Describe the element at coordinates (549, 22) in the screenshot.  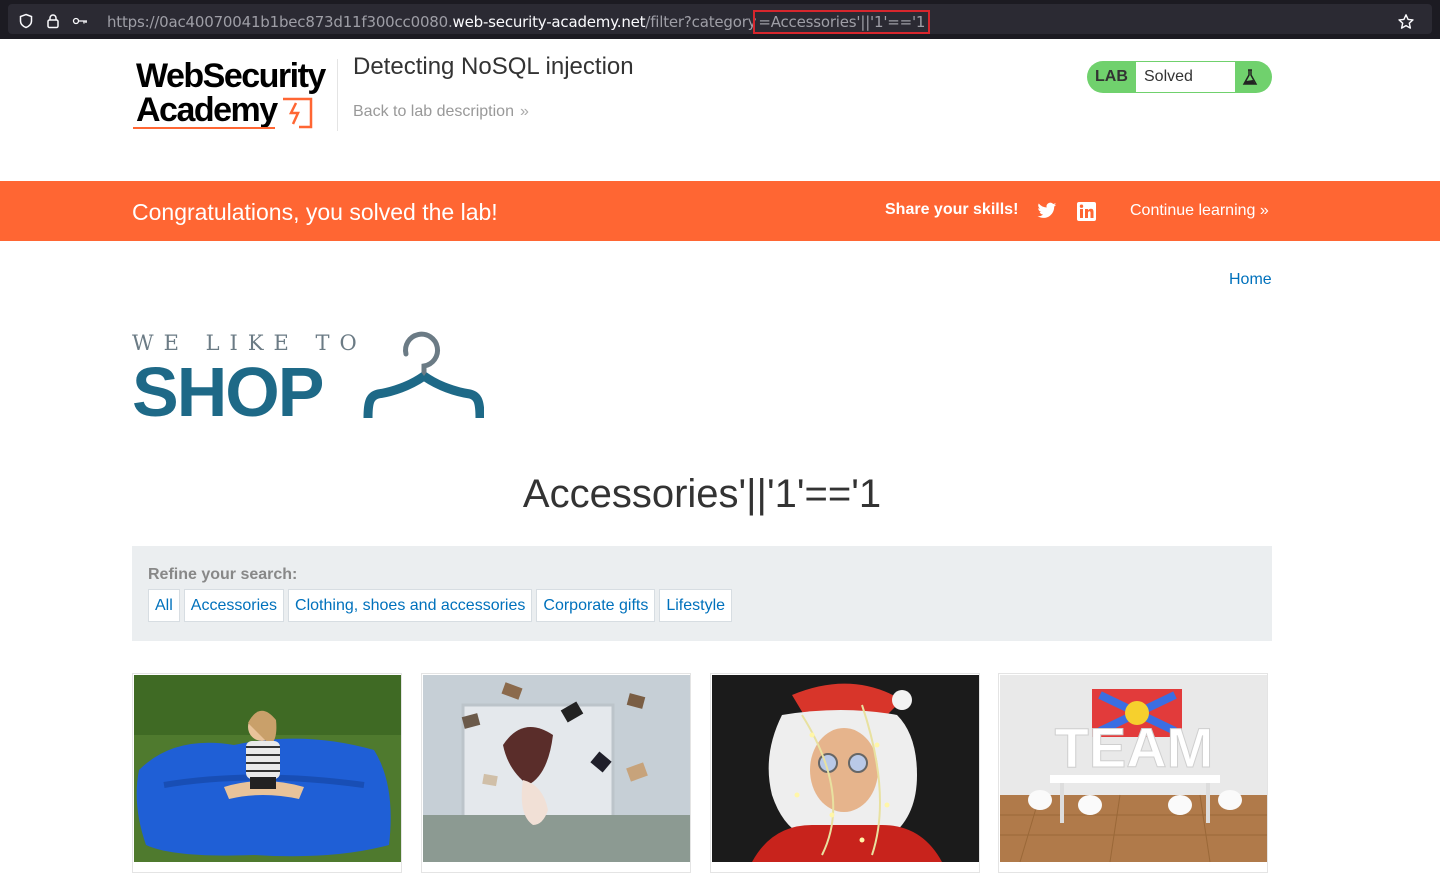
I see `url-domain: web-security-academy.net` at that location.